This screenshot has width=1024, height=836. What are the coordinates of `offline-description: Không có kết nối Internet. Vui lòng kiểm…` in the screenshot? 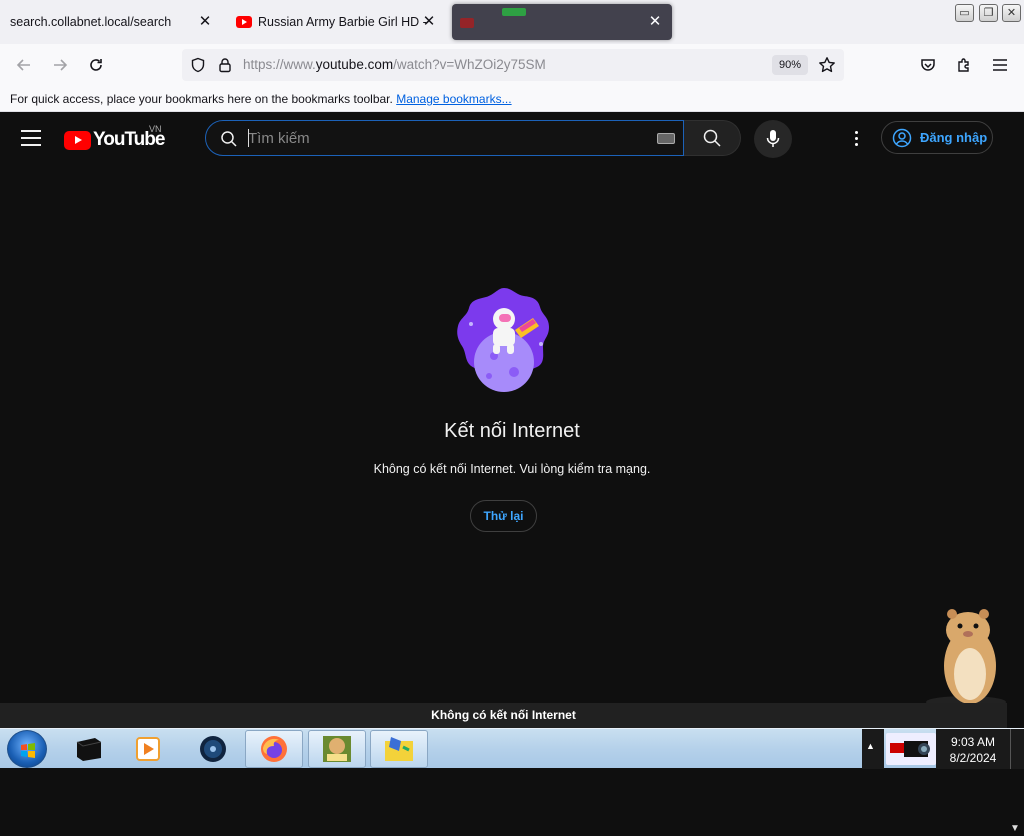 It's located at (512, 469).